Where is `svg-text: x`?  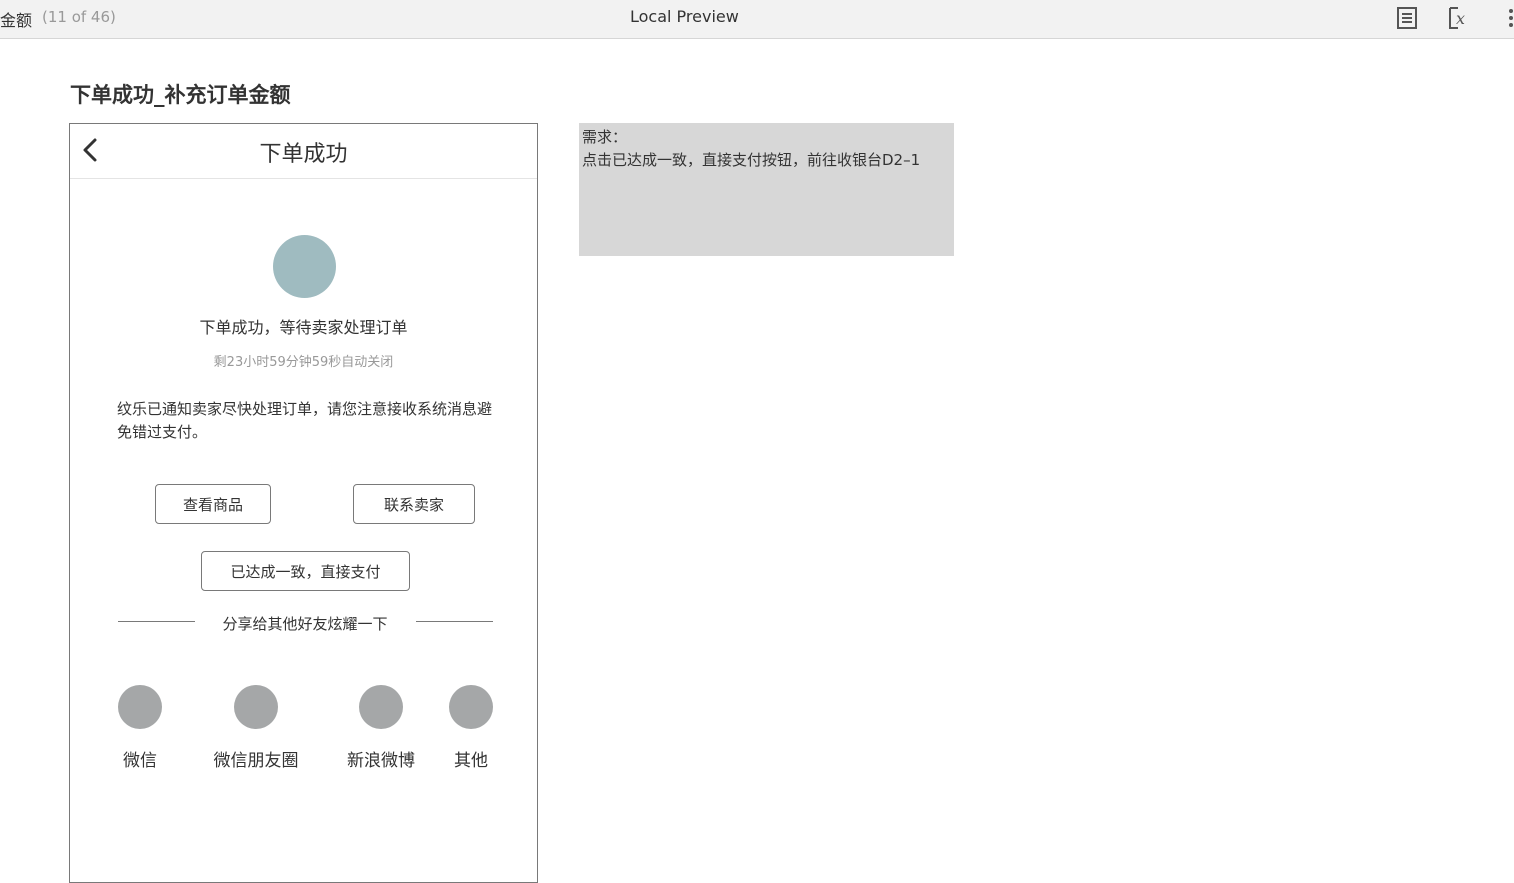
svg-text: x is located at coordinates (1460, 18).